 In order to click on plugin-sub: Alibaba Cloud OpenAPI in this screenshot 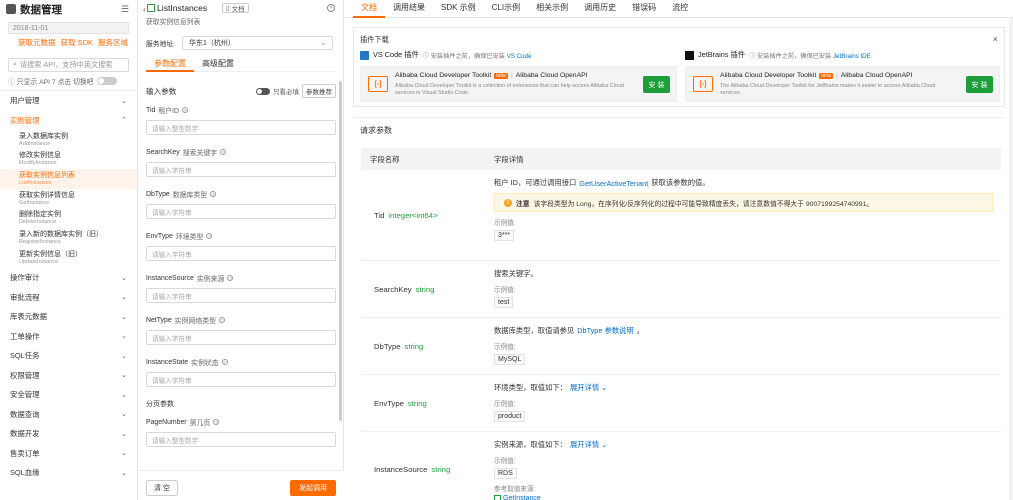, I will do `click(551, 75)`.